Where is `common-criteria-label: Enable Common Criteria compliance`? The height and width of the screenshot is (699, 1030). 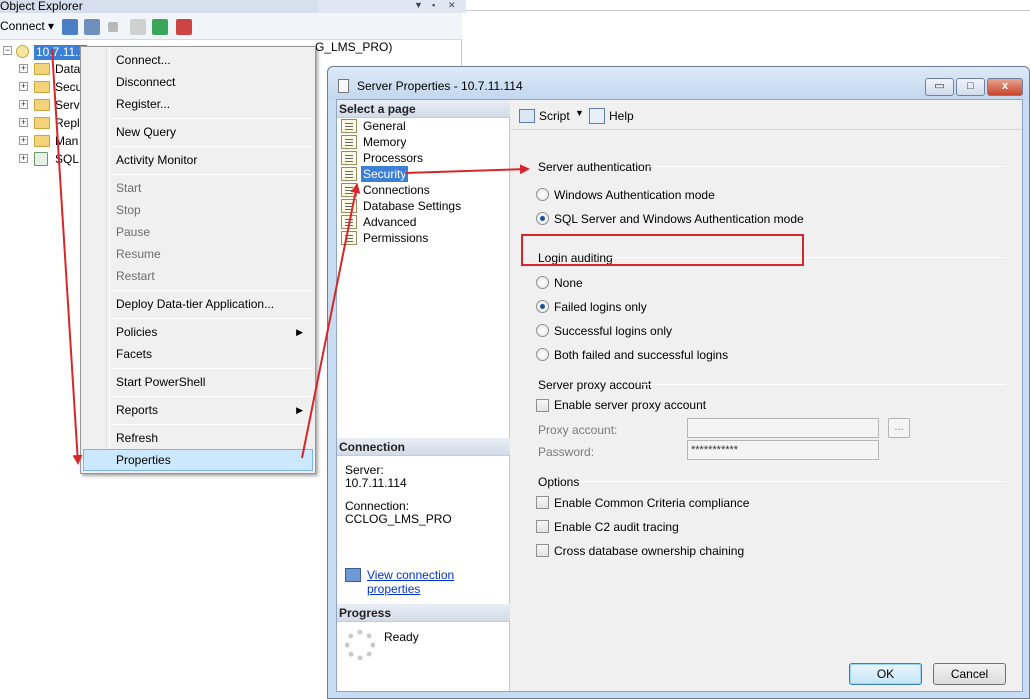
common-criteria-label: Enable Common Criteria compliance is located at coordinates (651, 503).